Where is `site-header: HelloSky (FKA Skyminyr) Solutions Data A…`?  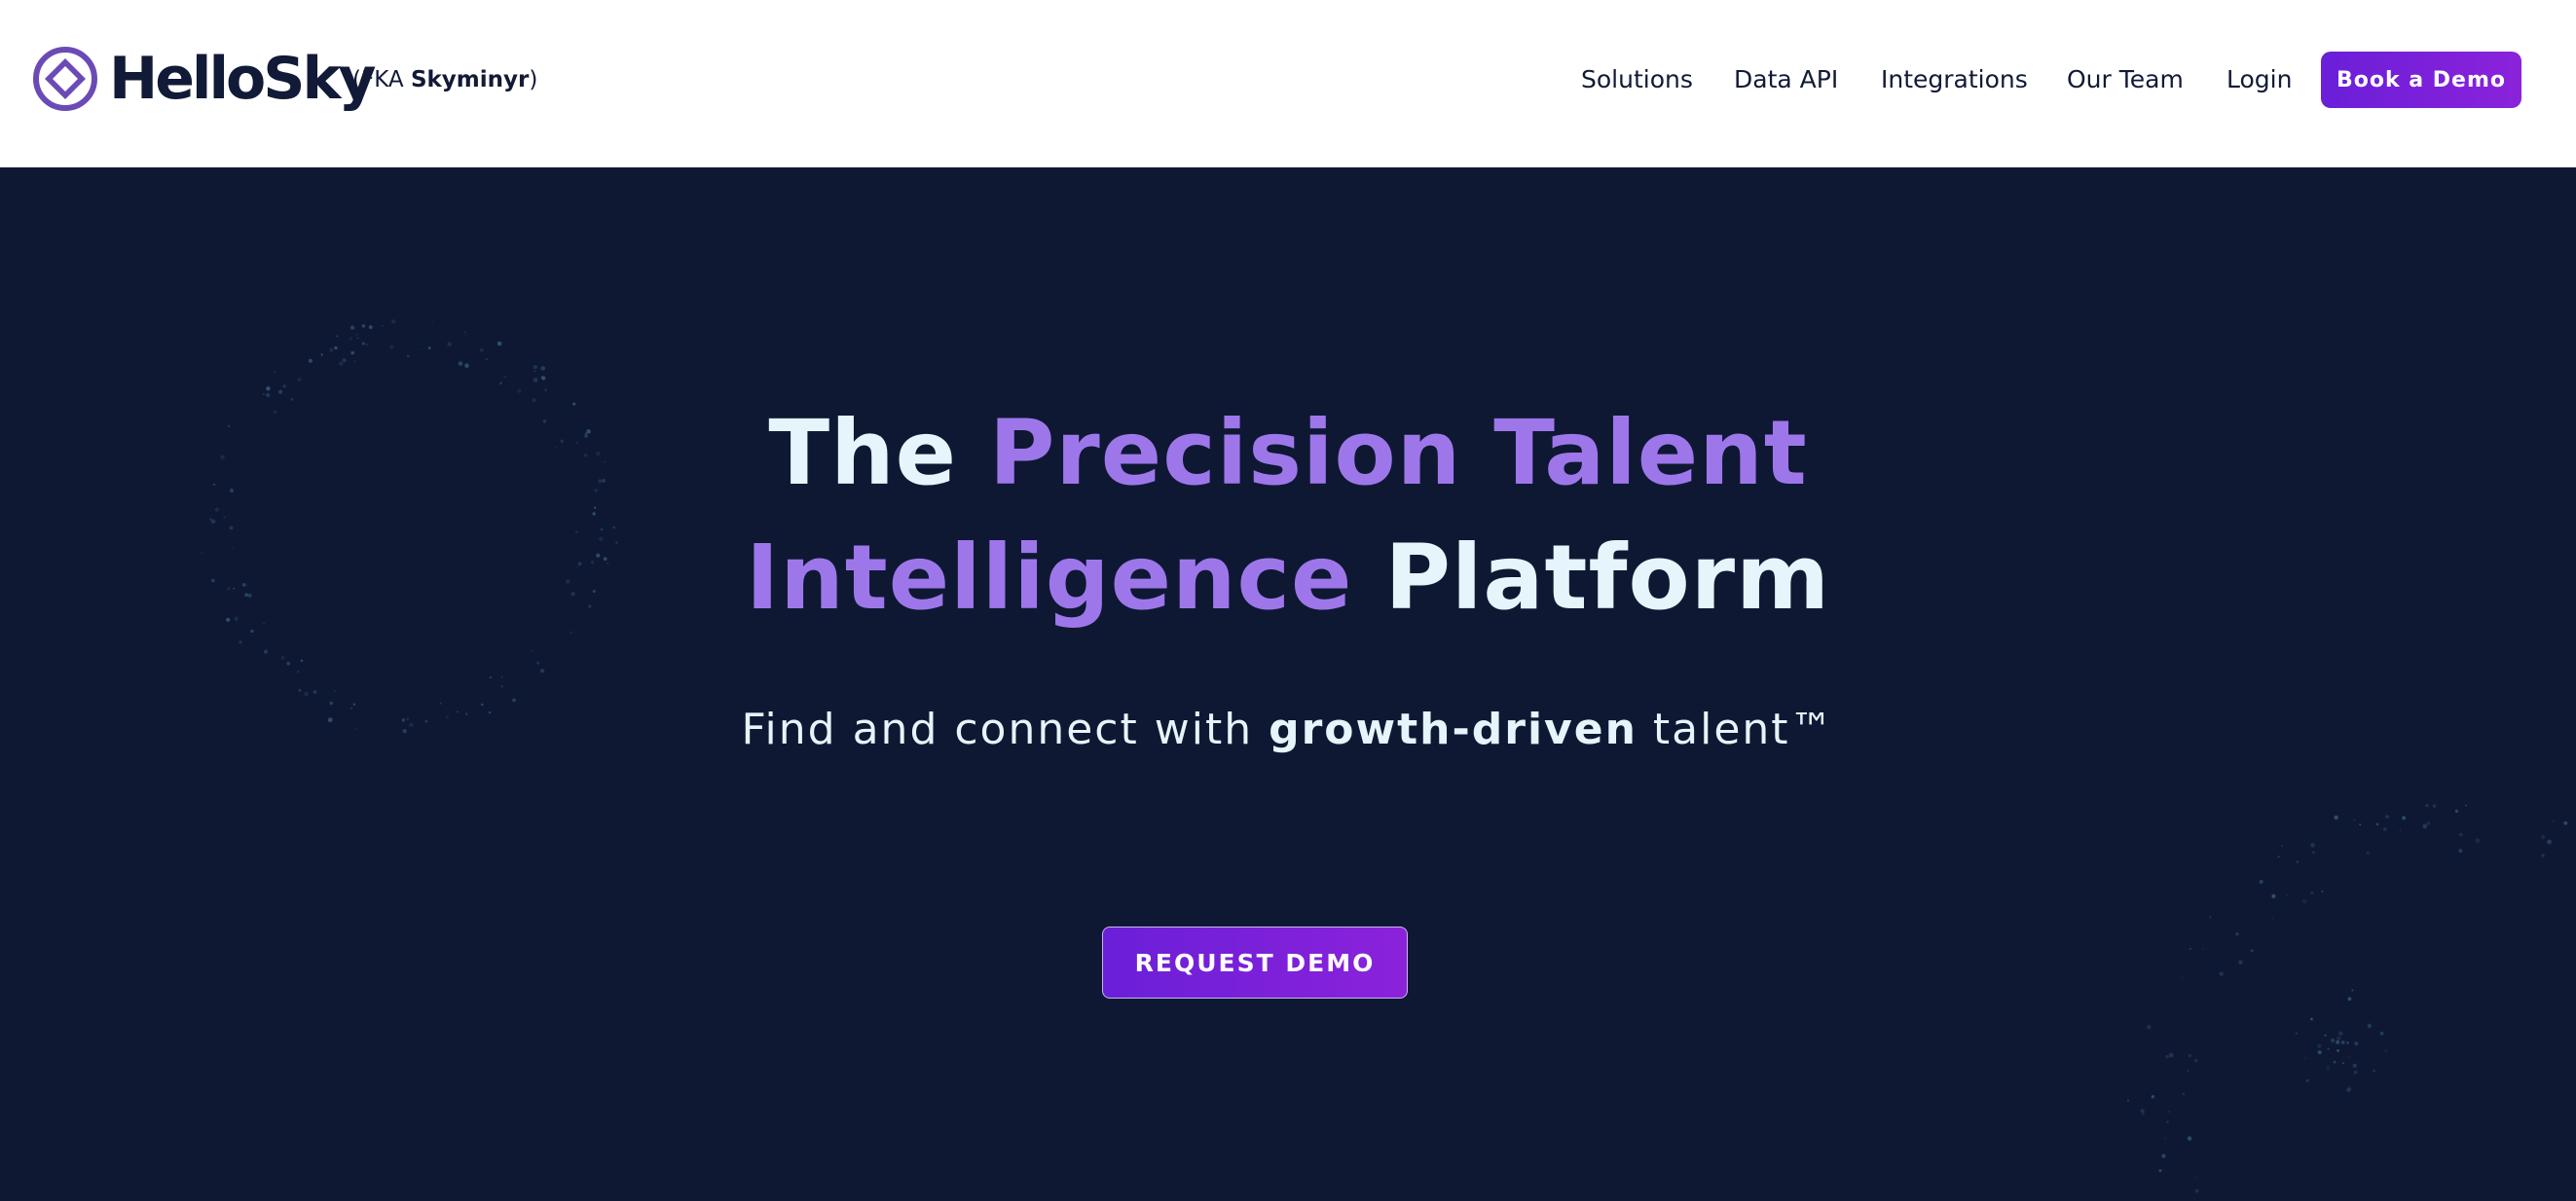 site-header: HelloSky (FKA Skyminyr) Solutions Data A… is located at coordinates (1288, 84).